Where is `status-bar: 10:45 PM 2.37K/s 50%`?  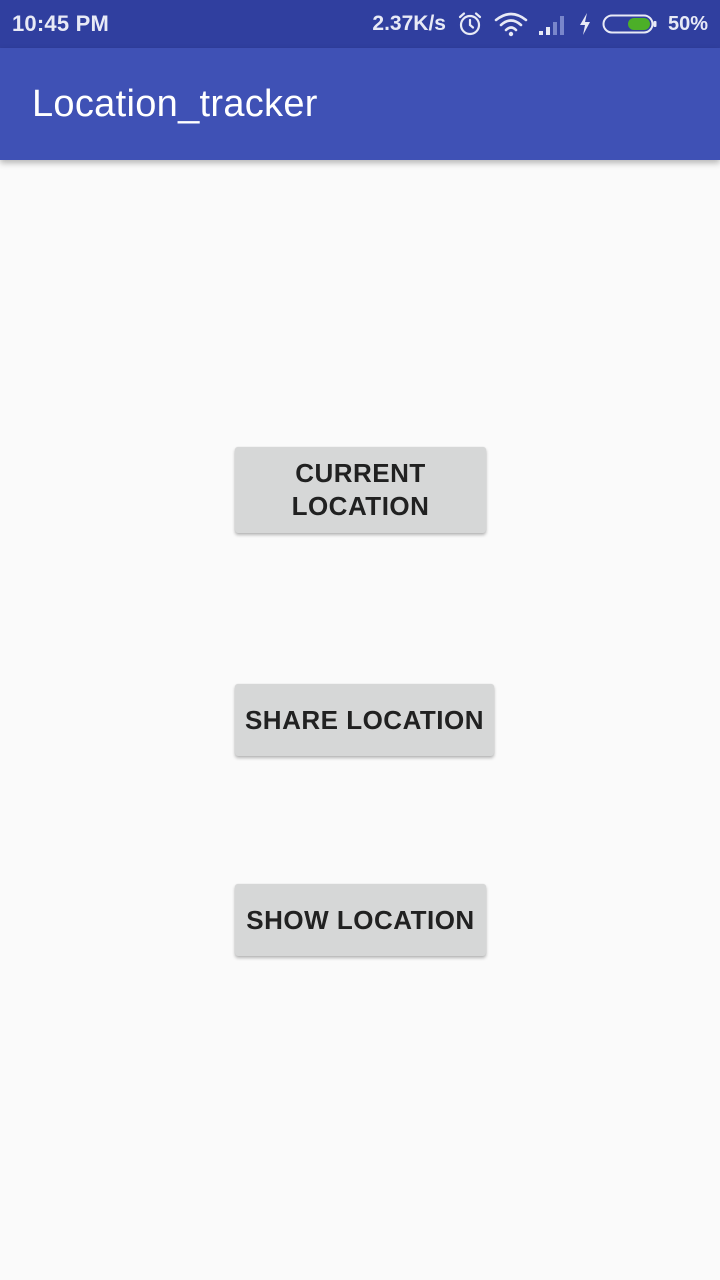
status-bar: 10:45 PM 2.37K/s 50% is located at coordinates (360, 24).